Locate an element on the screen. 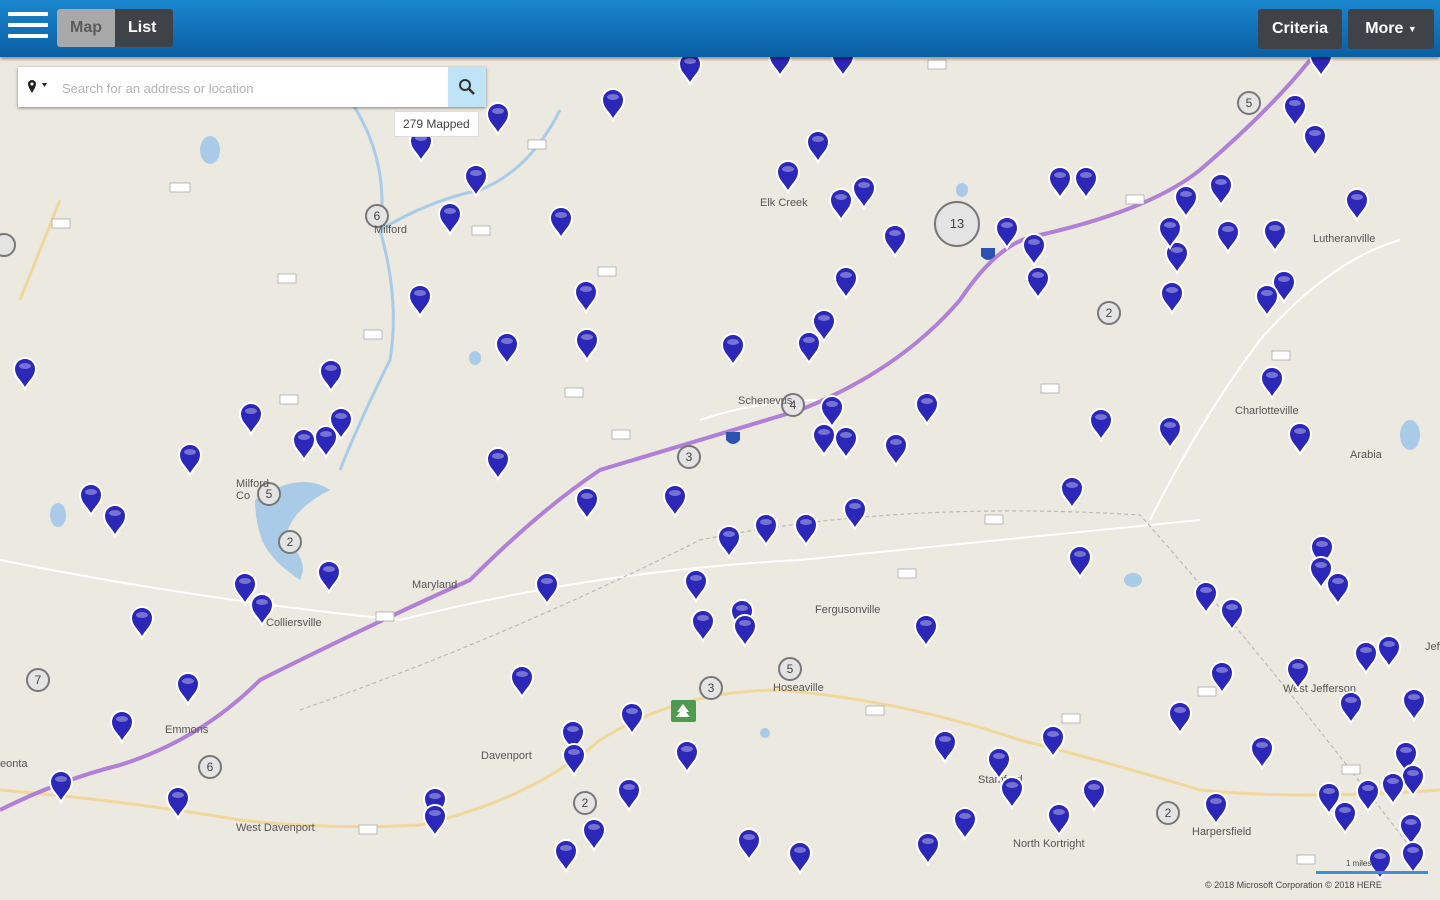 The width and height of the screenshot is (1440, 900). search-button is located at coordinates (467, 87).